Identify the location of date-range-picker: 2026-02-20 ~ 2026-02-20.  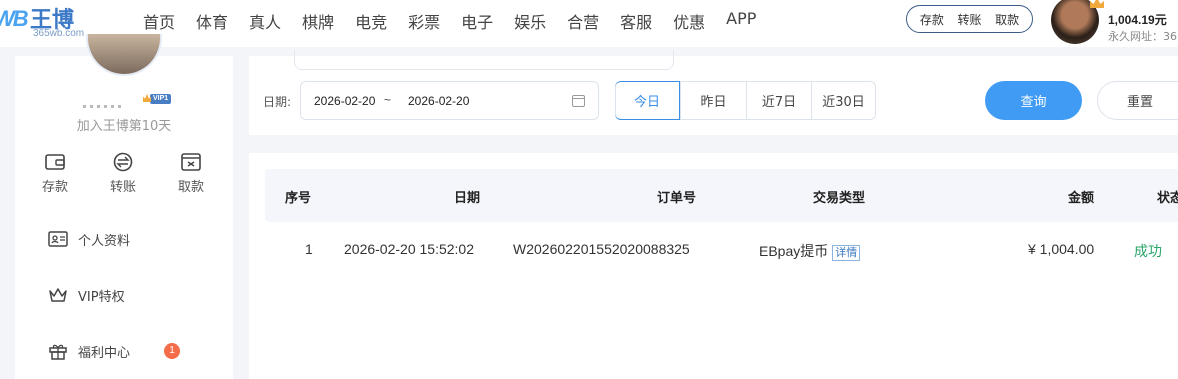
(449, 100).